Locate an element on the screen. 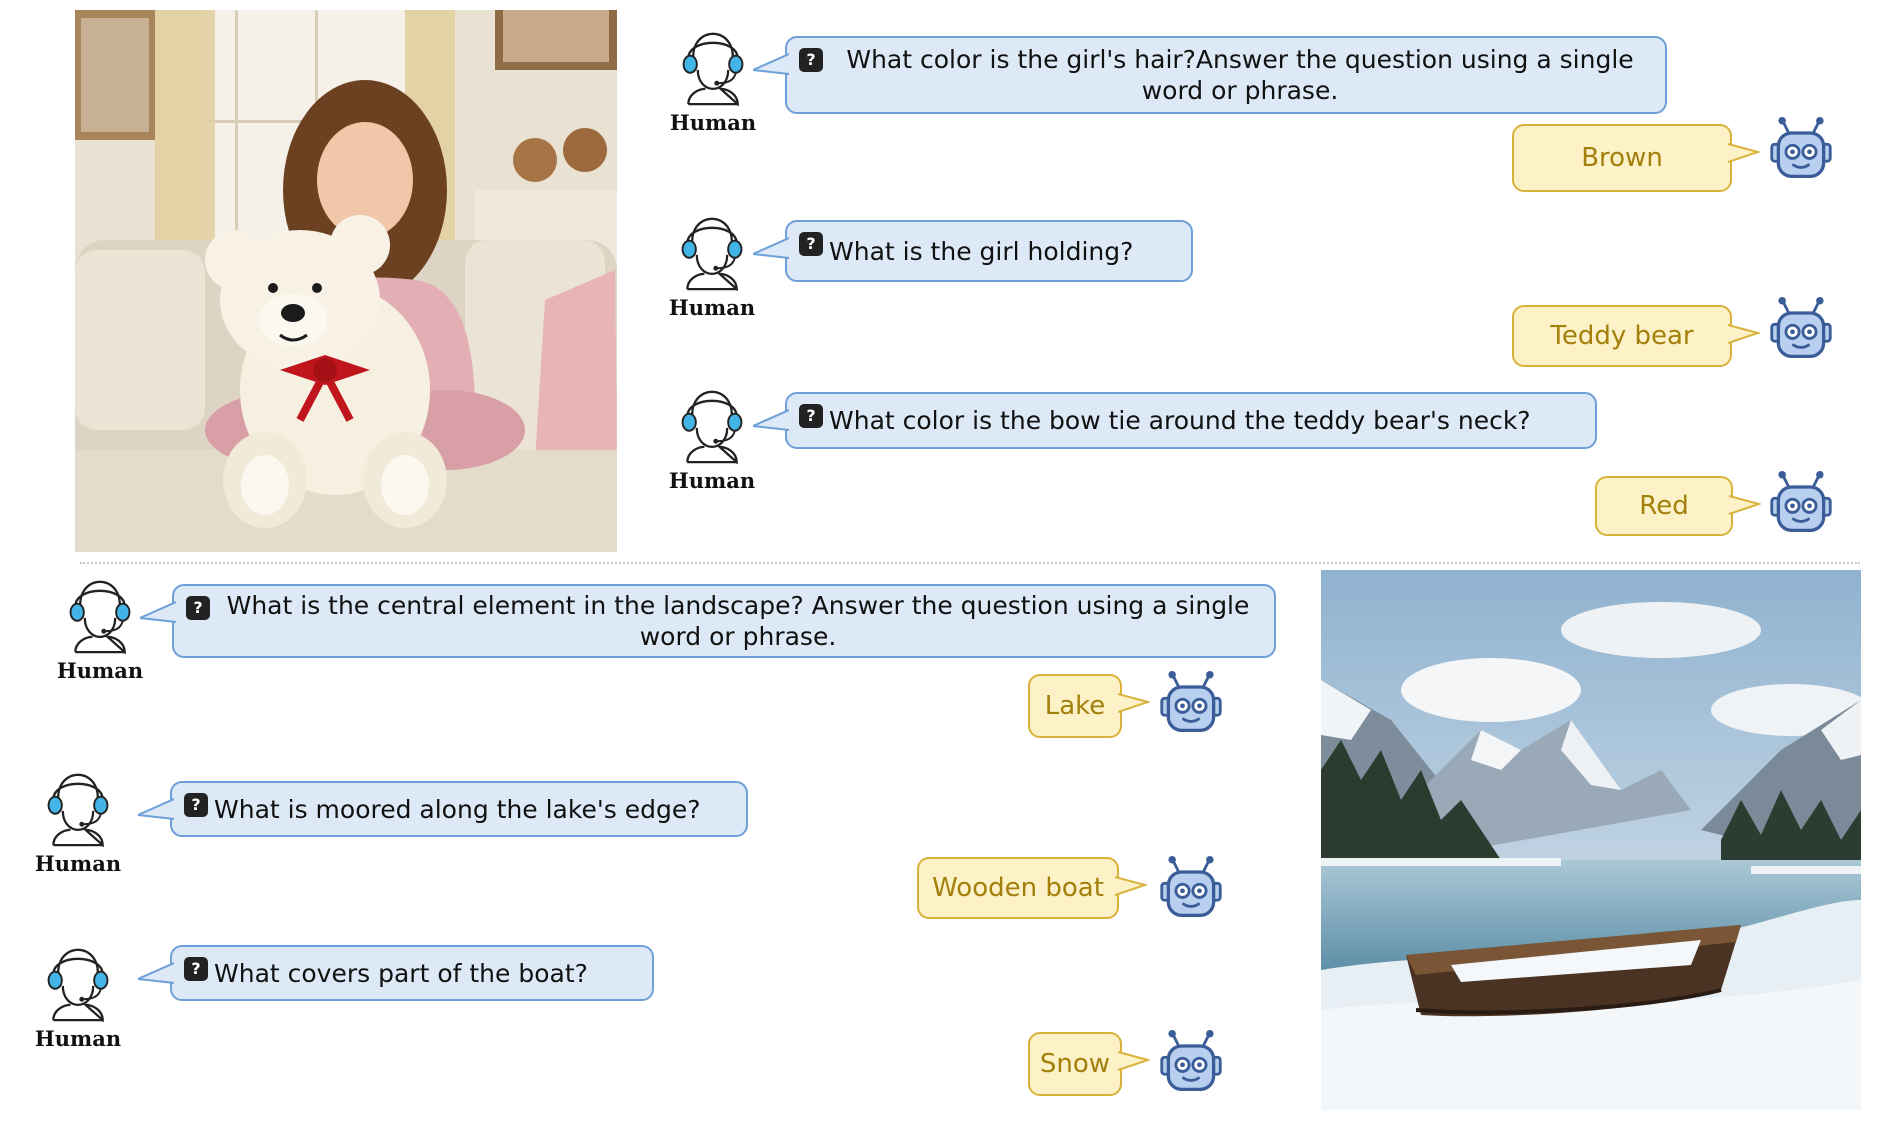  answer-text: Wooden boat is located at coordinates (1018, 887).